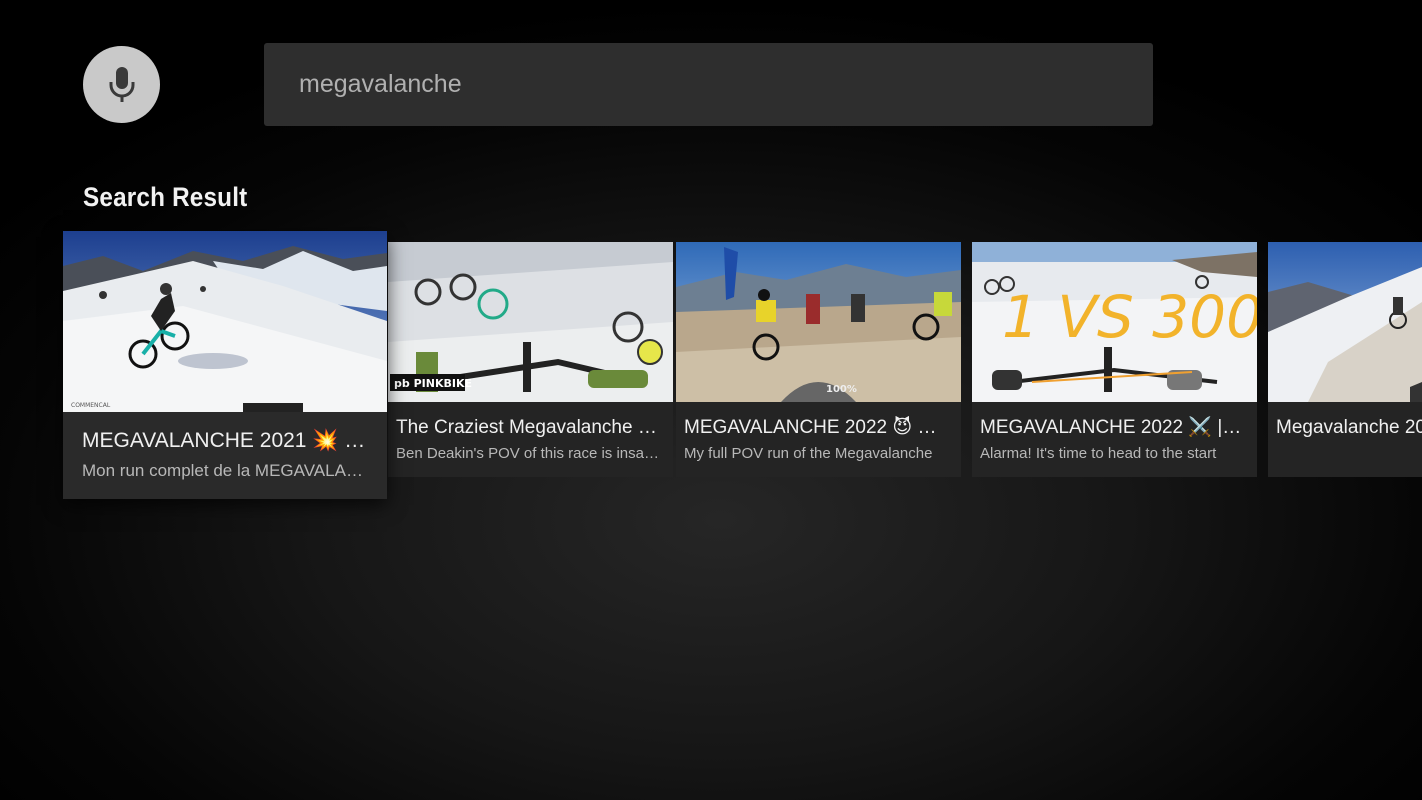 The image size is (1422, 800). What do you see at coordinates (530, 322) in the screenshot?
I see `result-thumbnail-2: pb PINKBIKE` at bounding box center [530, 322].